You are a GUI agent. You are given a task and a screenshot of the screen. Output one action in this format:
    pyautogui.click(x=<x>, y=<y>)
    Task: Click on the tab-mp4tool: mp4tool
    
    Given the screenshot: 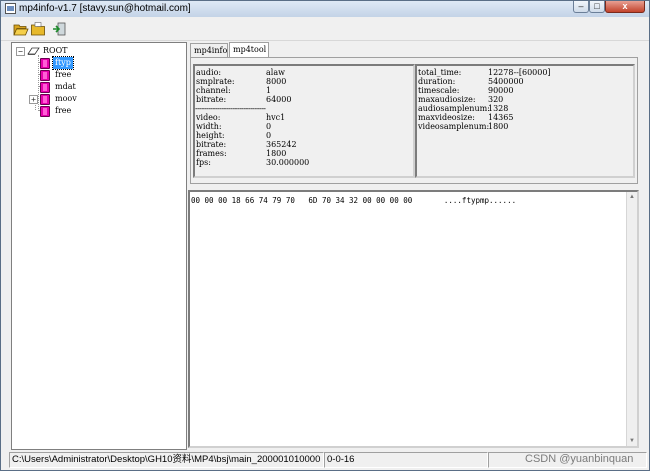 What is the action you would take?
    pyautogui.click(x=249, y=50)
    